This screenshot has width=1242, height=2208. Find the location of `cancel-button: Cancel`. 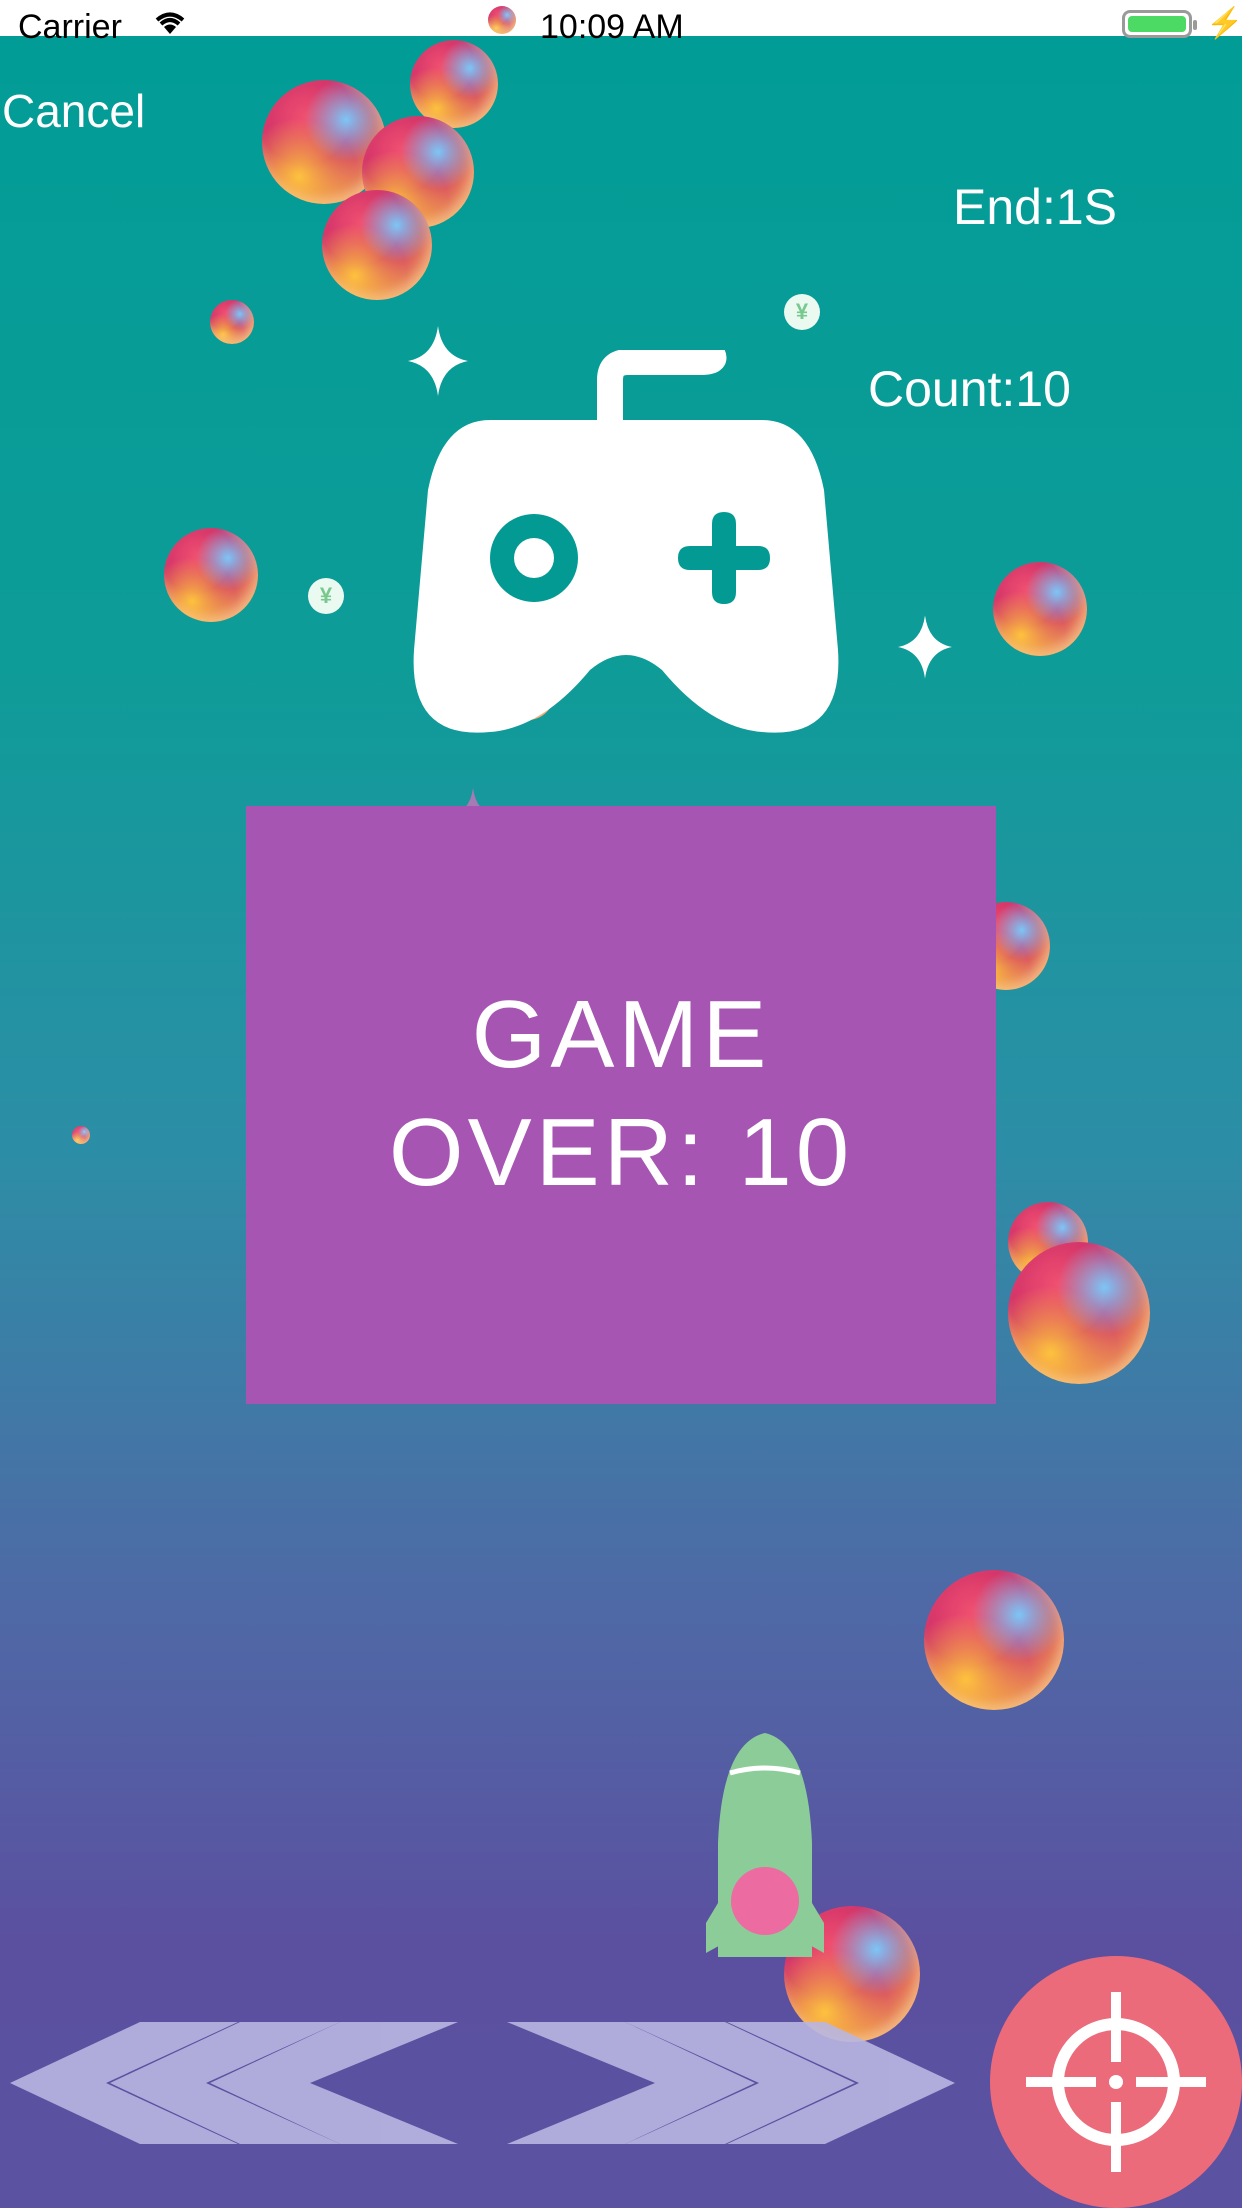

cancel-button: Cancel is located at coordinates (73, 111).